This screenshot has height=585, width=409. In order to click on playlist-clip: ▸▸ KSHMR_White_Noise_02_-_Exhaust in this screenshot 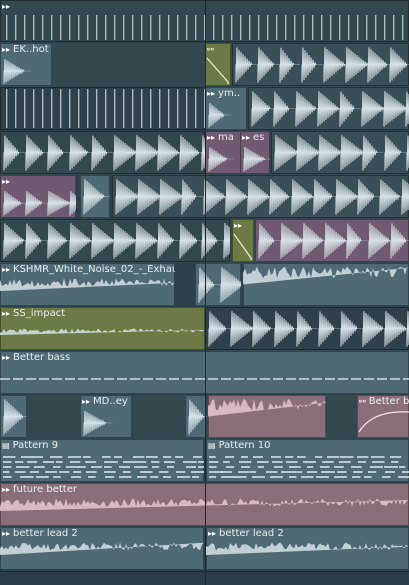, I will do `click(87, 284)`.